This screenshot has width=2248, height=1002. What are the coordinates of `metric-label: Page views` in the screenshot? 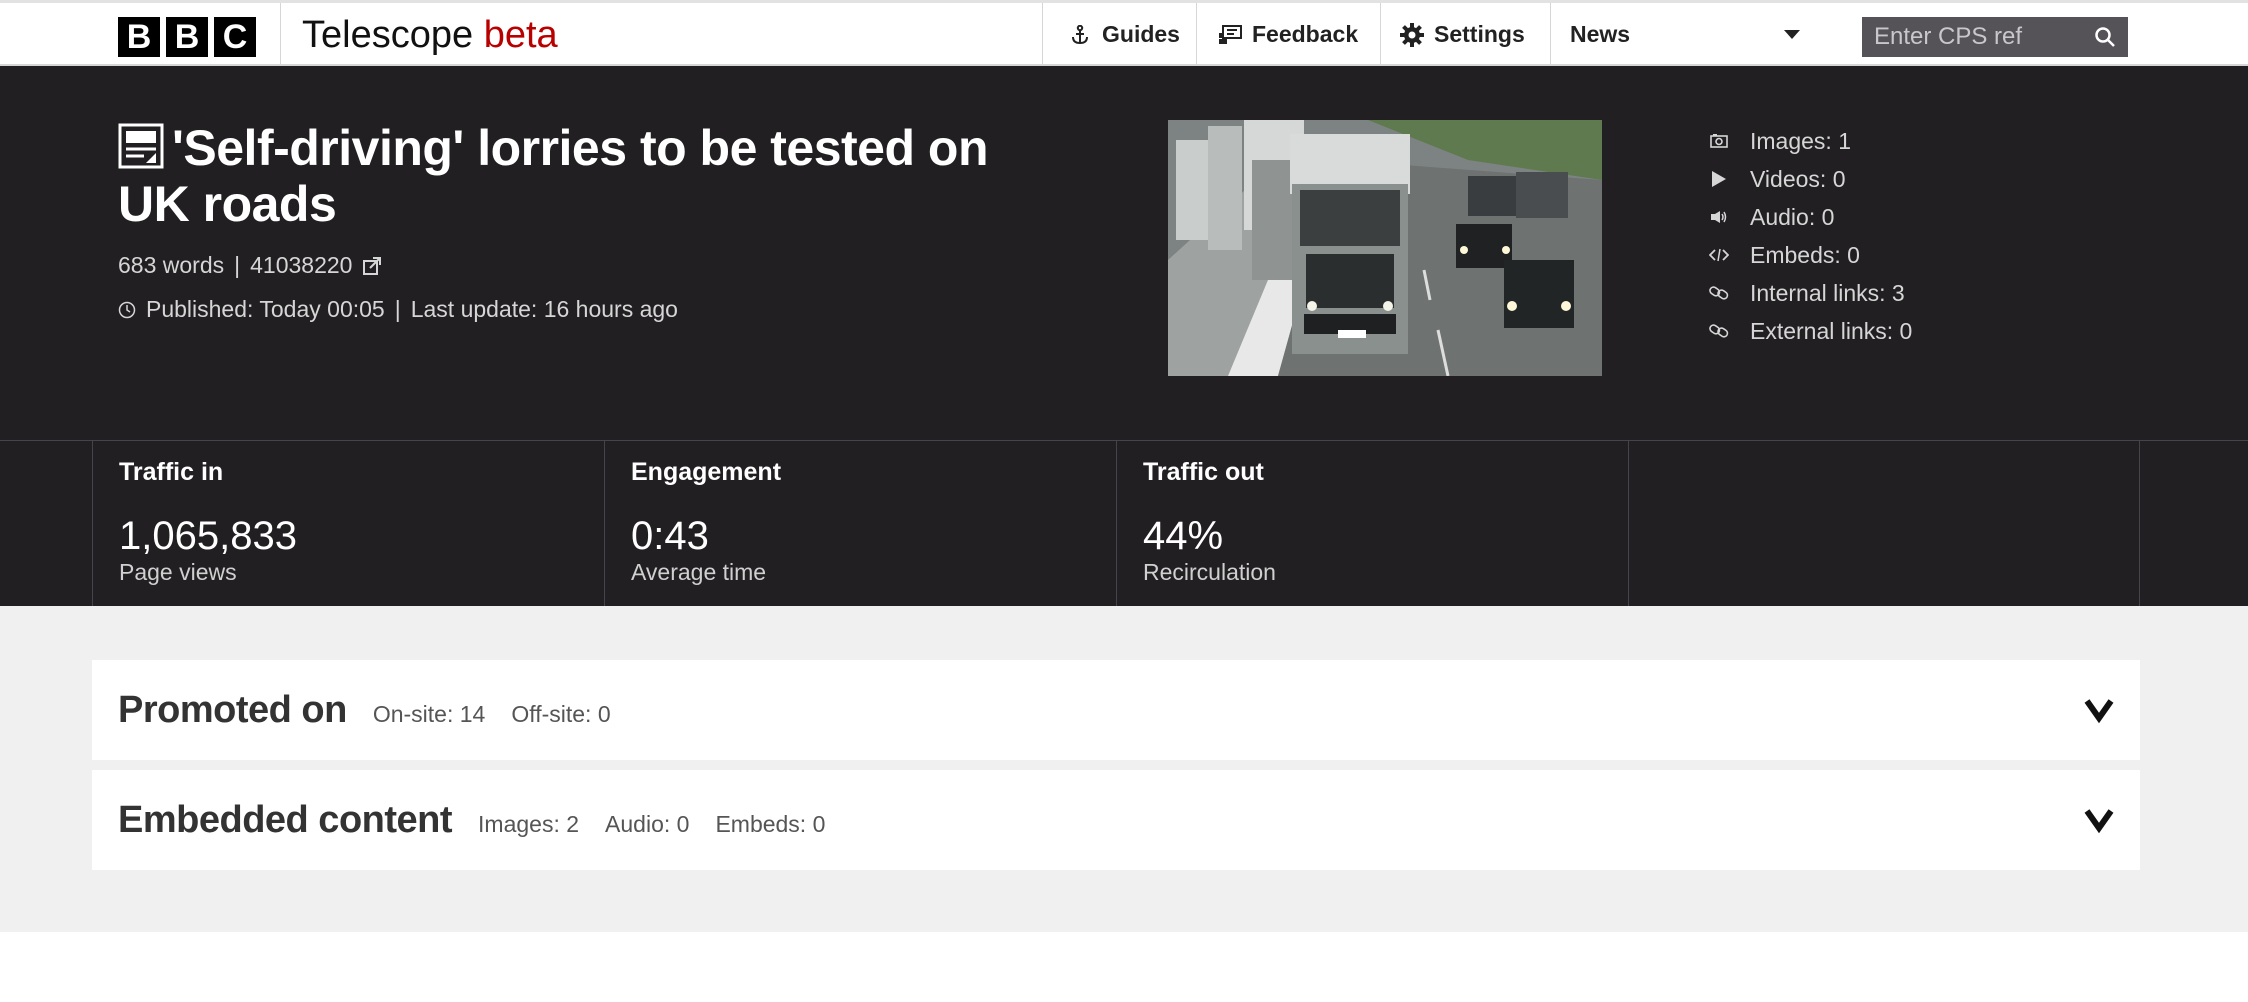 It's located at (178, 572).